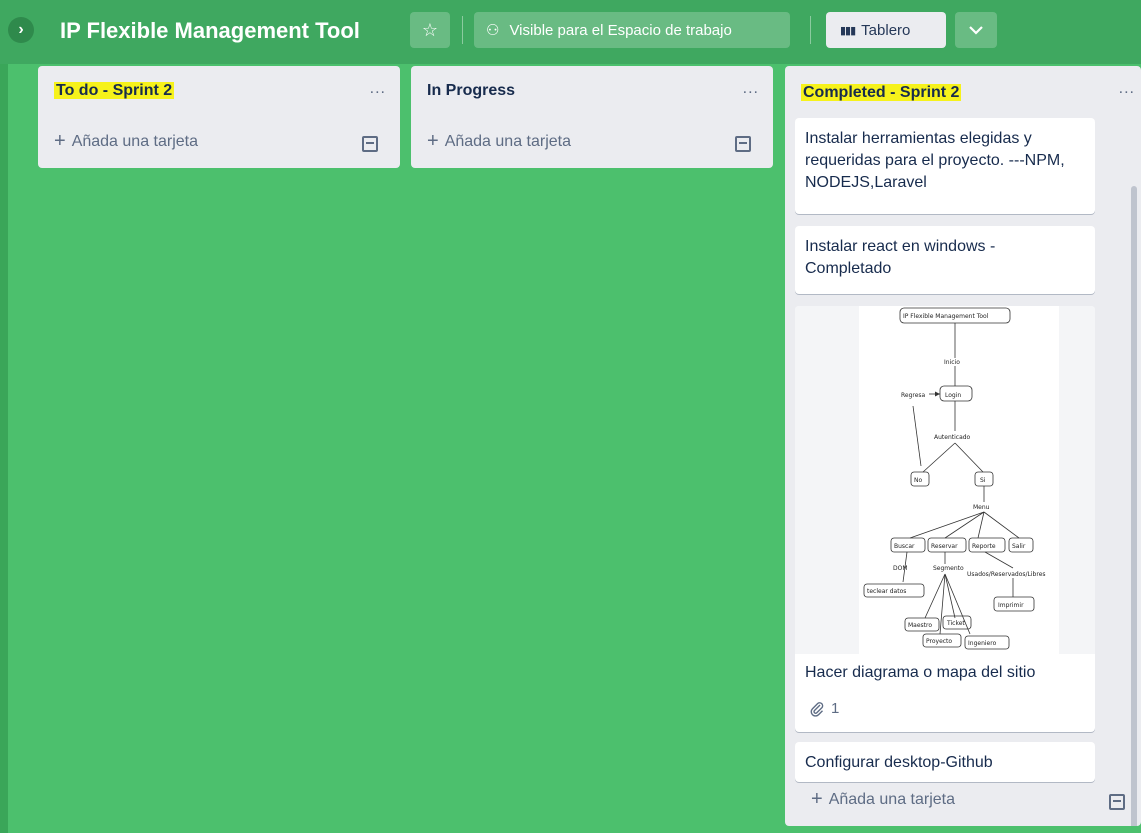 This screenshot has width=1141, height=833. I want to click on board-title: IP Flexible Management Tool, so click(210, 31).